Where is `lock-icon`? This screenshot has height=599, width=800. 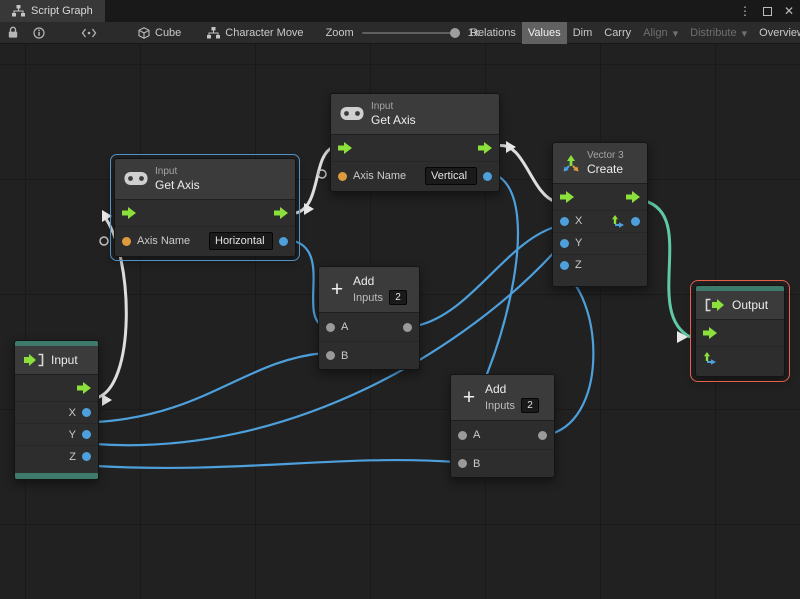
lock-icon is located at coordinates (13, 32).